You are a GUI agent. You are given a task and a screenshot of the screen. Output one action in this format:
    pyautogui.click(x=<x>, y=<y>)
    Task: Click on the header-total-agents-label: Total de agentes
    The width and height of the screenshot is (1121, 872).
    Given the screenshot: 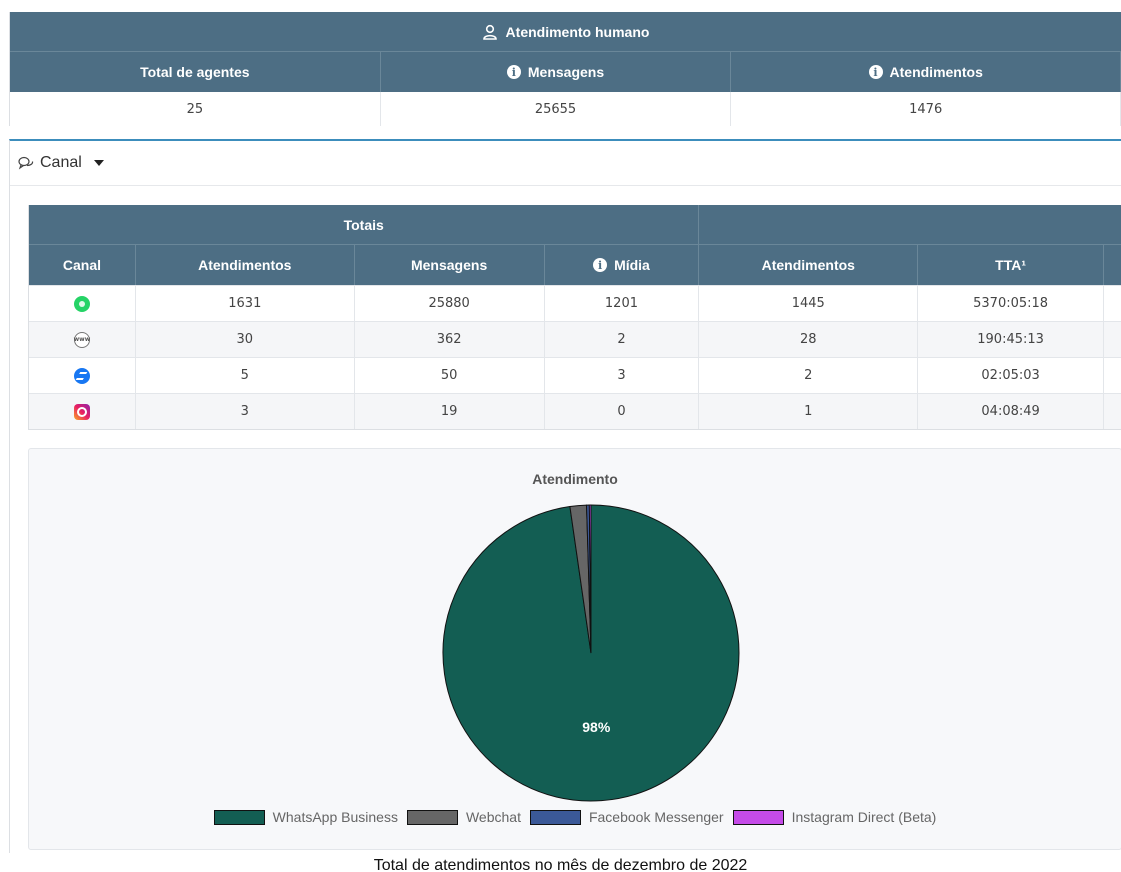 What is the action you would take?
    pyautogui.click(x=195, y=72)
    